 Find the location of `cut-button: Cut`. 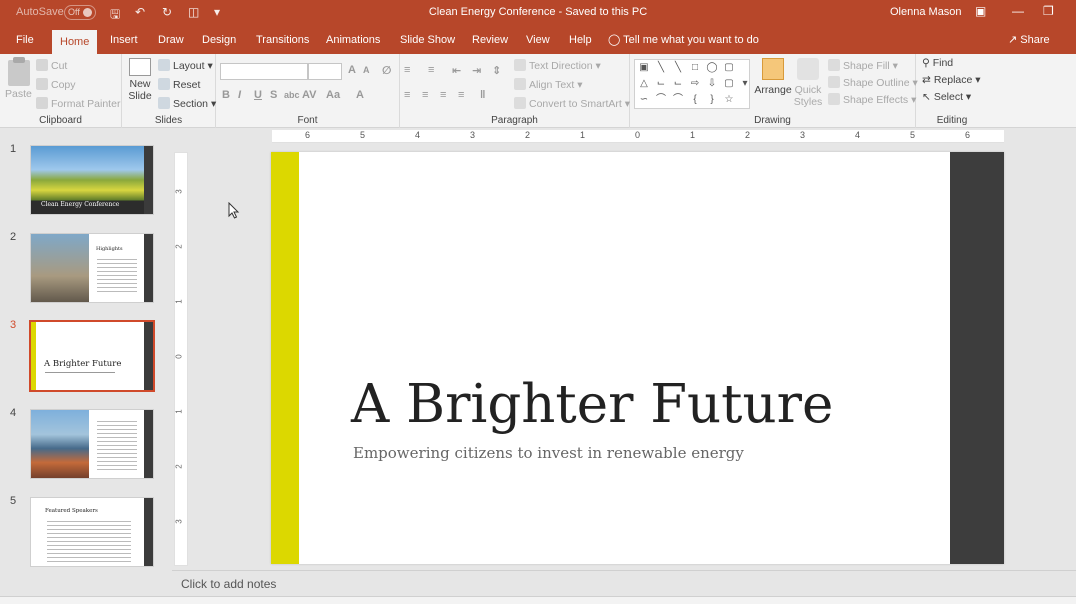

cut-button: Cut is located at coordinates (51, 65).